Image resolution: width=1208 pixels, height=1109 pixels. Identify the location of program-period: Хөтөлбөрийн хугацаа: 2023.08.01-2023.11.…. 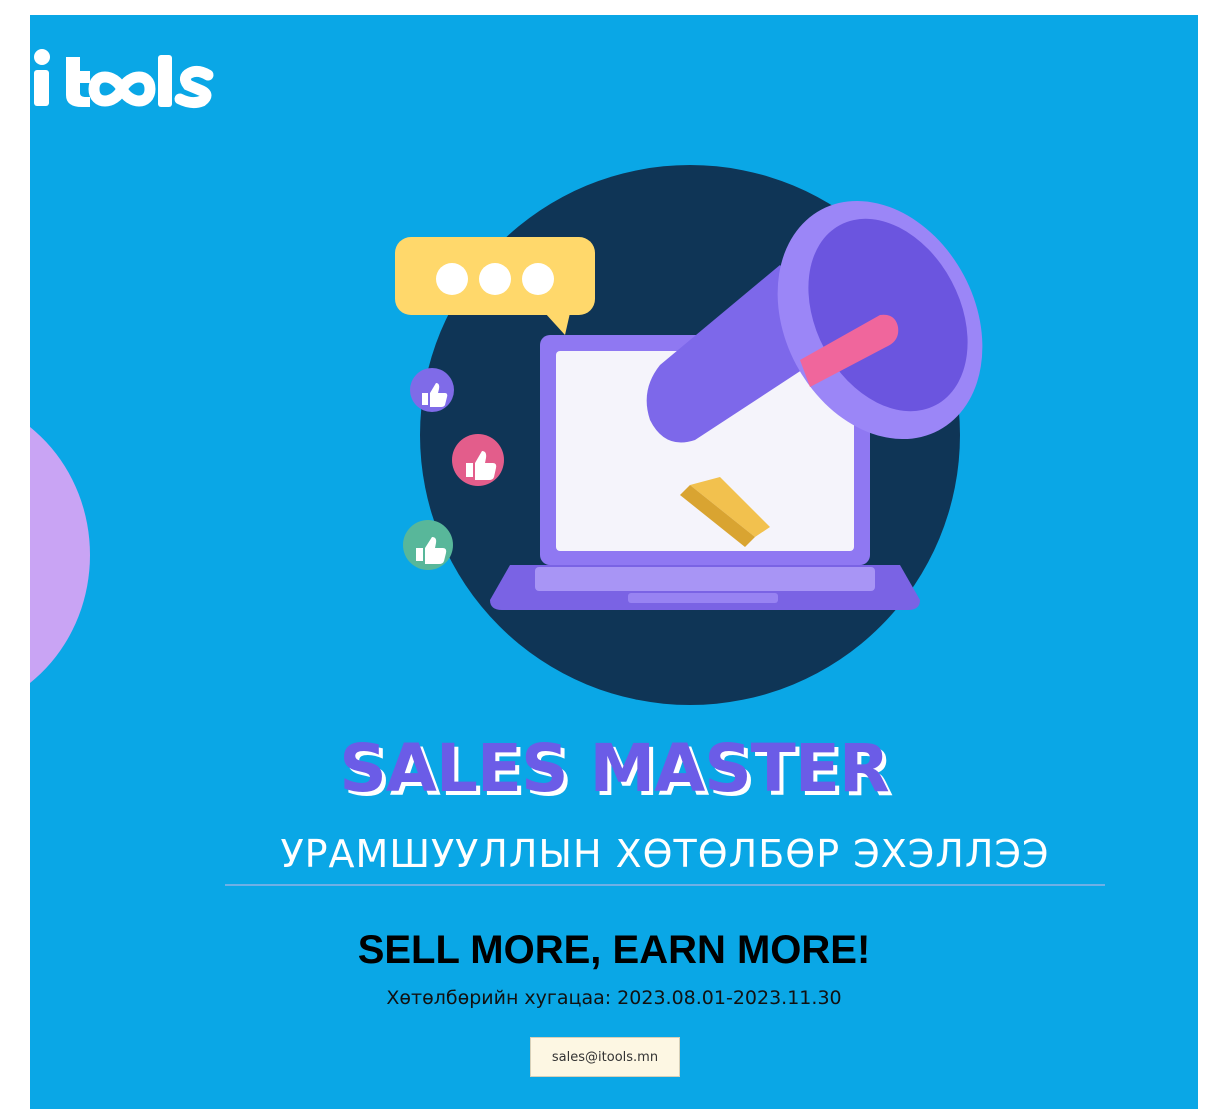
(614, 998).